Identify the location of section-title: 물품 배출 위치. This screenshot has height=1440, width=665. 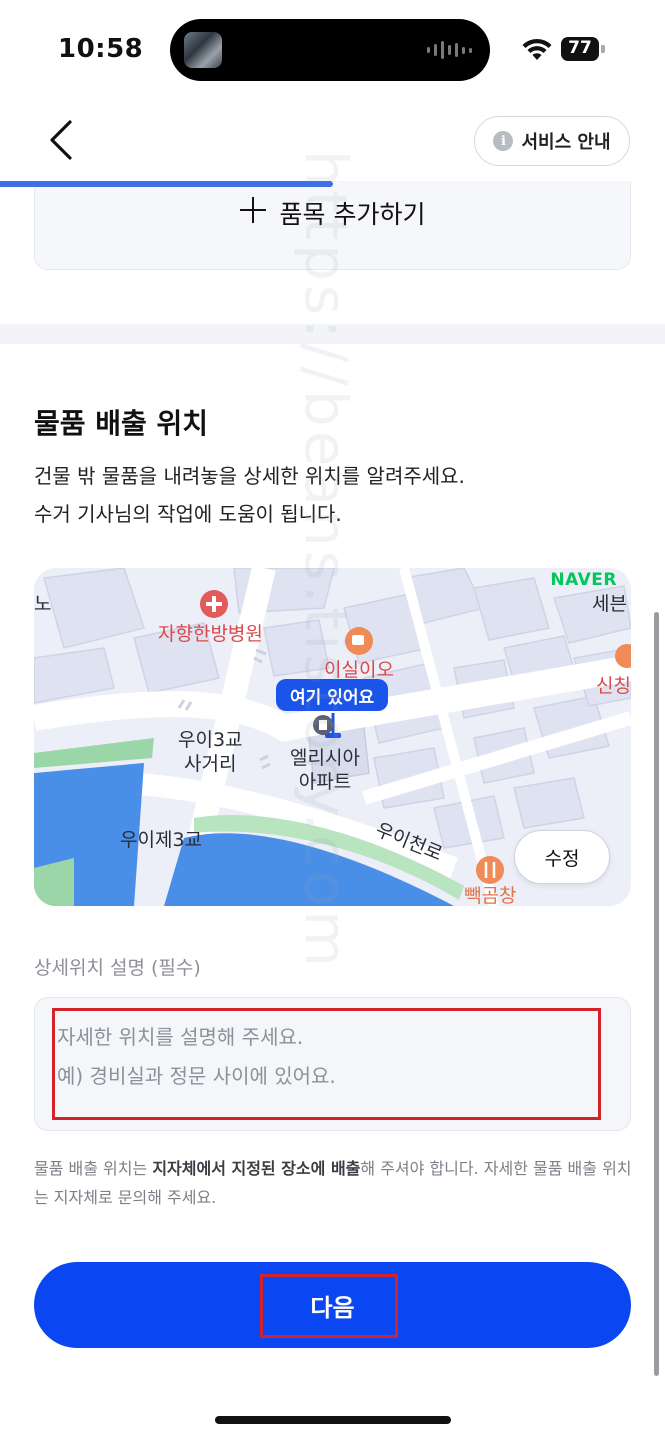
(121, 423).